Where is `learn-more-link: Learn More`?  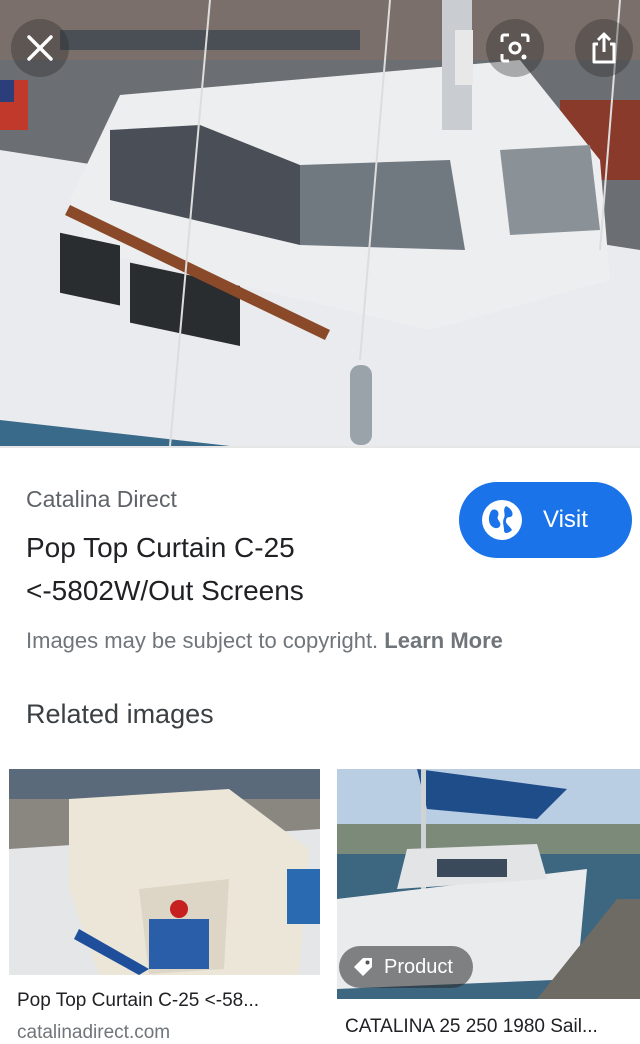
learn-more-link: Learn More is located at coordinates (443, 640).